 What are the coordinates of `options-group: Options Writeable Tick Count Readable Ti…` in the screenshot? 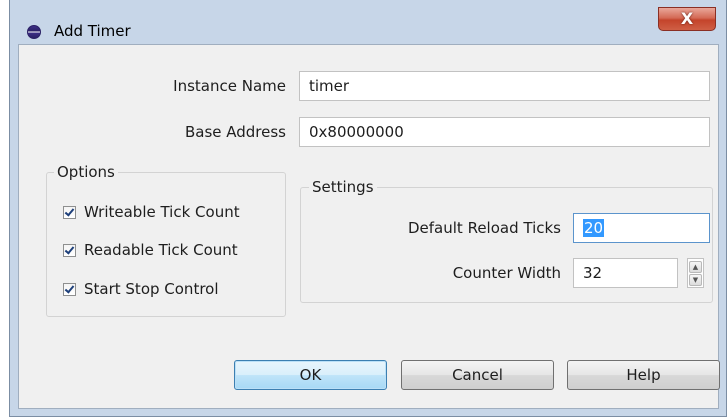 It's located at (166, 240).